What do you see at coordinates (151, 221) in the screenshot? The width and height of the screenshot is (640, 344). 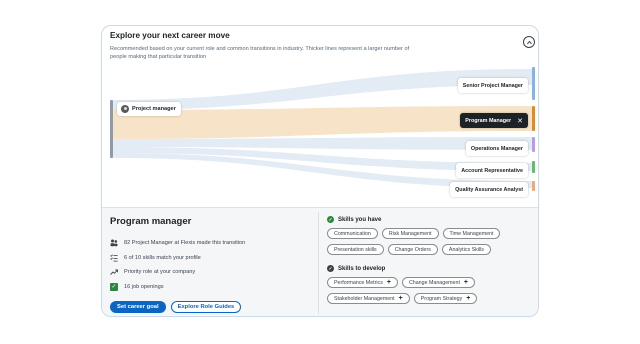 I see `role-title: Program manager` at bounding box center [151, 221].